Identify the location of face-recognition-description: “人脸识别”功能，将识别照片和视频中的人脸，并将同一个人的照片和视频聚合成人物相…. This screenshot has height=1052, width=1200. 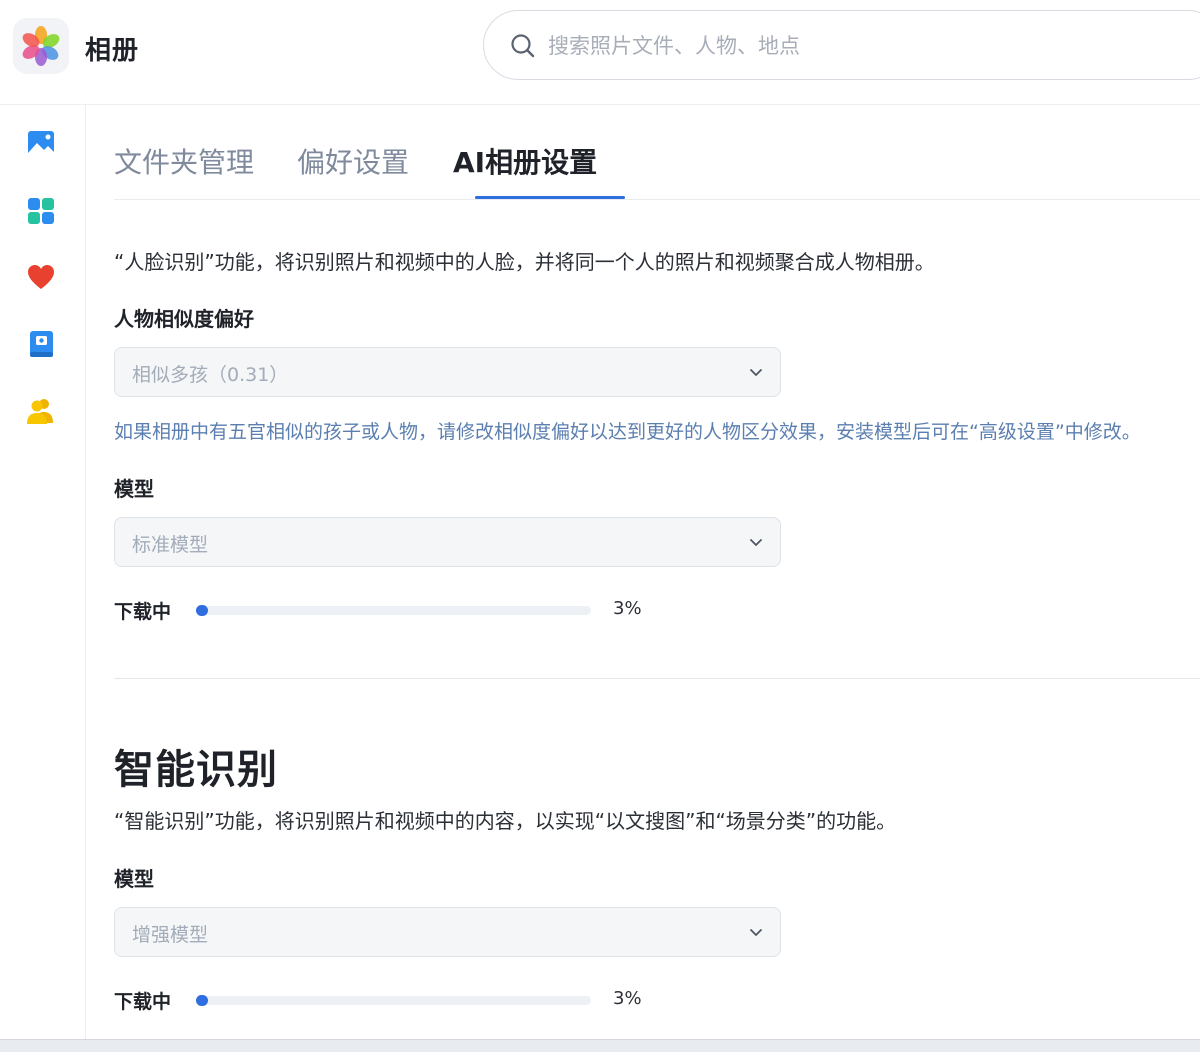
(524, 262).